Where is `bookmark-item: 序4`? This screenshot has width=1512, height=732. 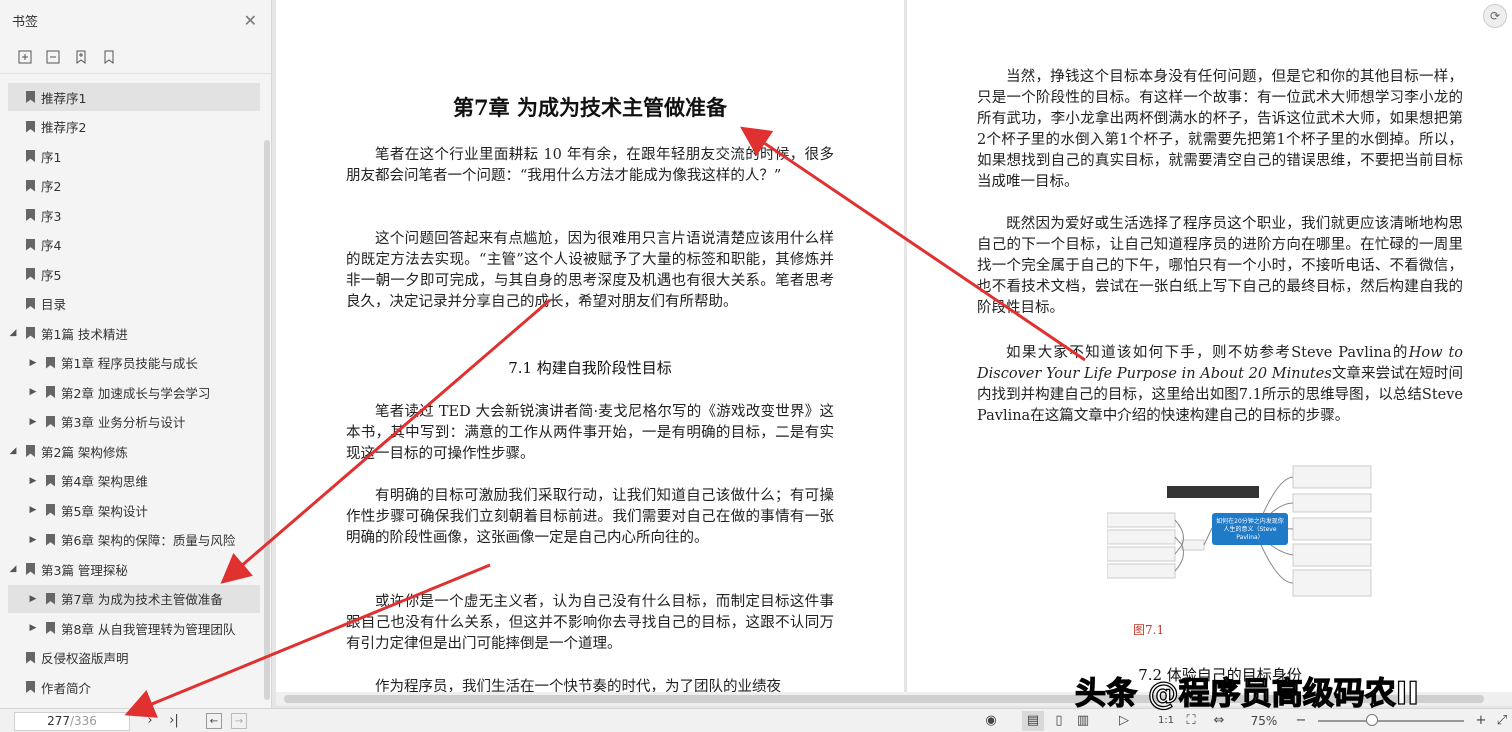 bookmark-item: 序4 is located at coordinates (134, 245).